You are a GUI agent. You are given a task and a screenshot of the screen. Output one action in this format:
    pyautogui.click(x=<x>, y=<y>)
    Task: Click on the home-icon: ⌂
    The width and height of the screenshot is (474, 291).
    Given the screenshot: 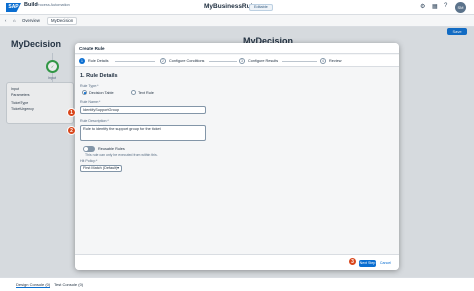 What is the action you would take?
    pyautogui.click(x=14, y=21)
    